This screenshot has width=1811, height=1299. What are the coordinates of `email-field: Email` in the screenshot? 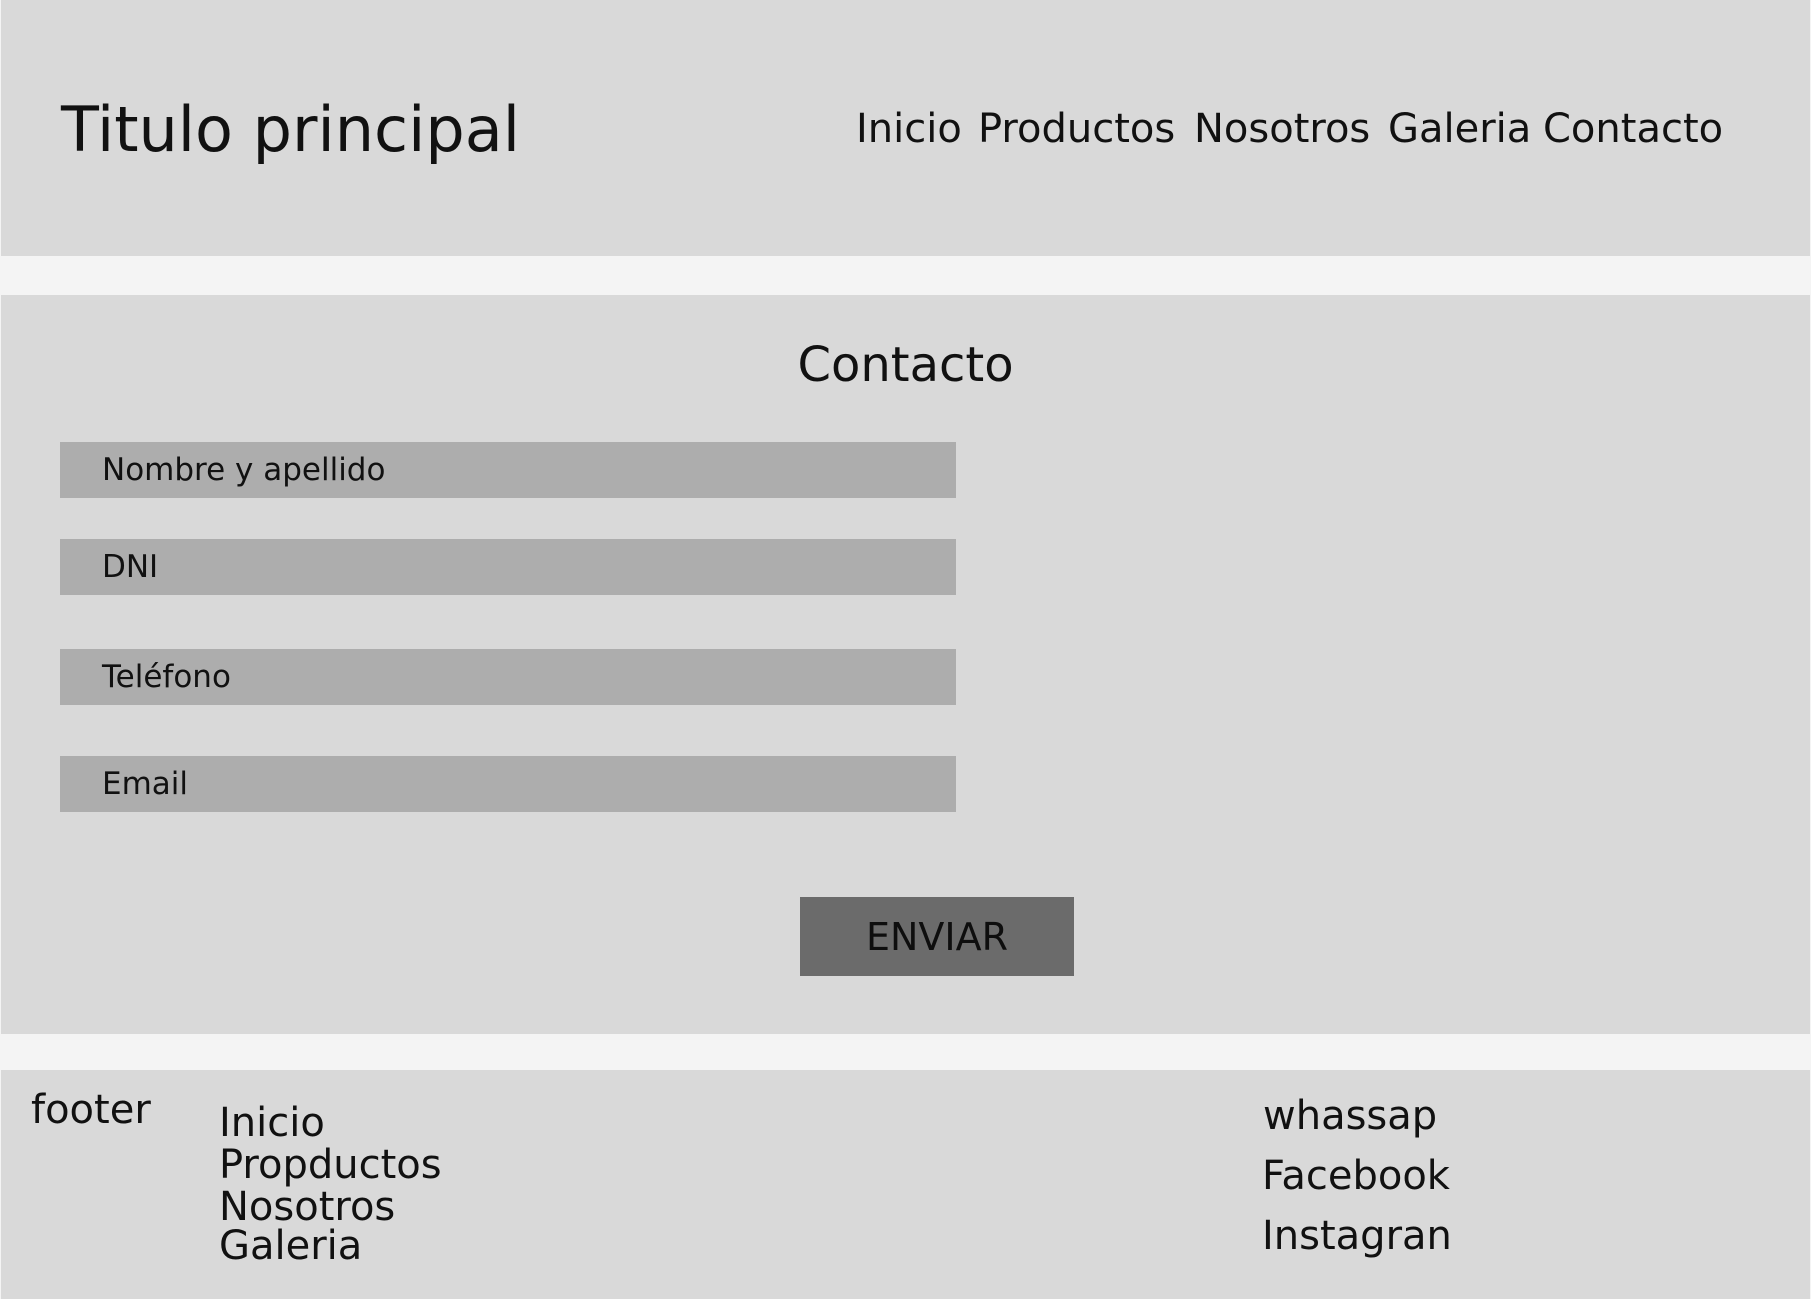 It's located at (508, 784).